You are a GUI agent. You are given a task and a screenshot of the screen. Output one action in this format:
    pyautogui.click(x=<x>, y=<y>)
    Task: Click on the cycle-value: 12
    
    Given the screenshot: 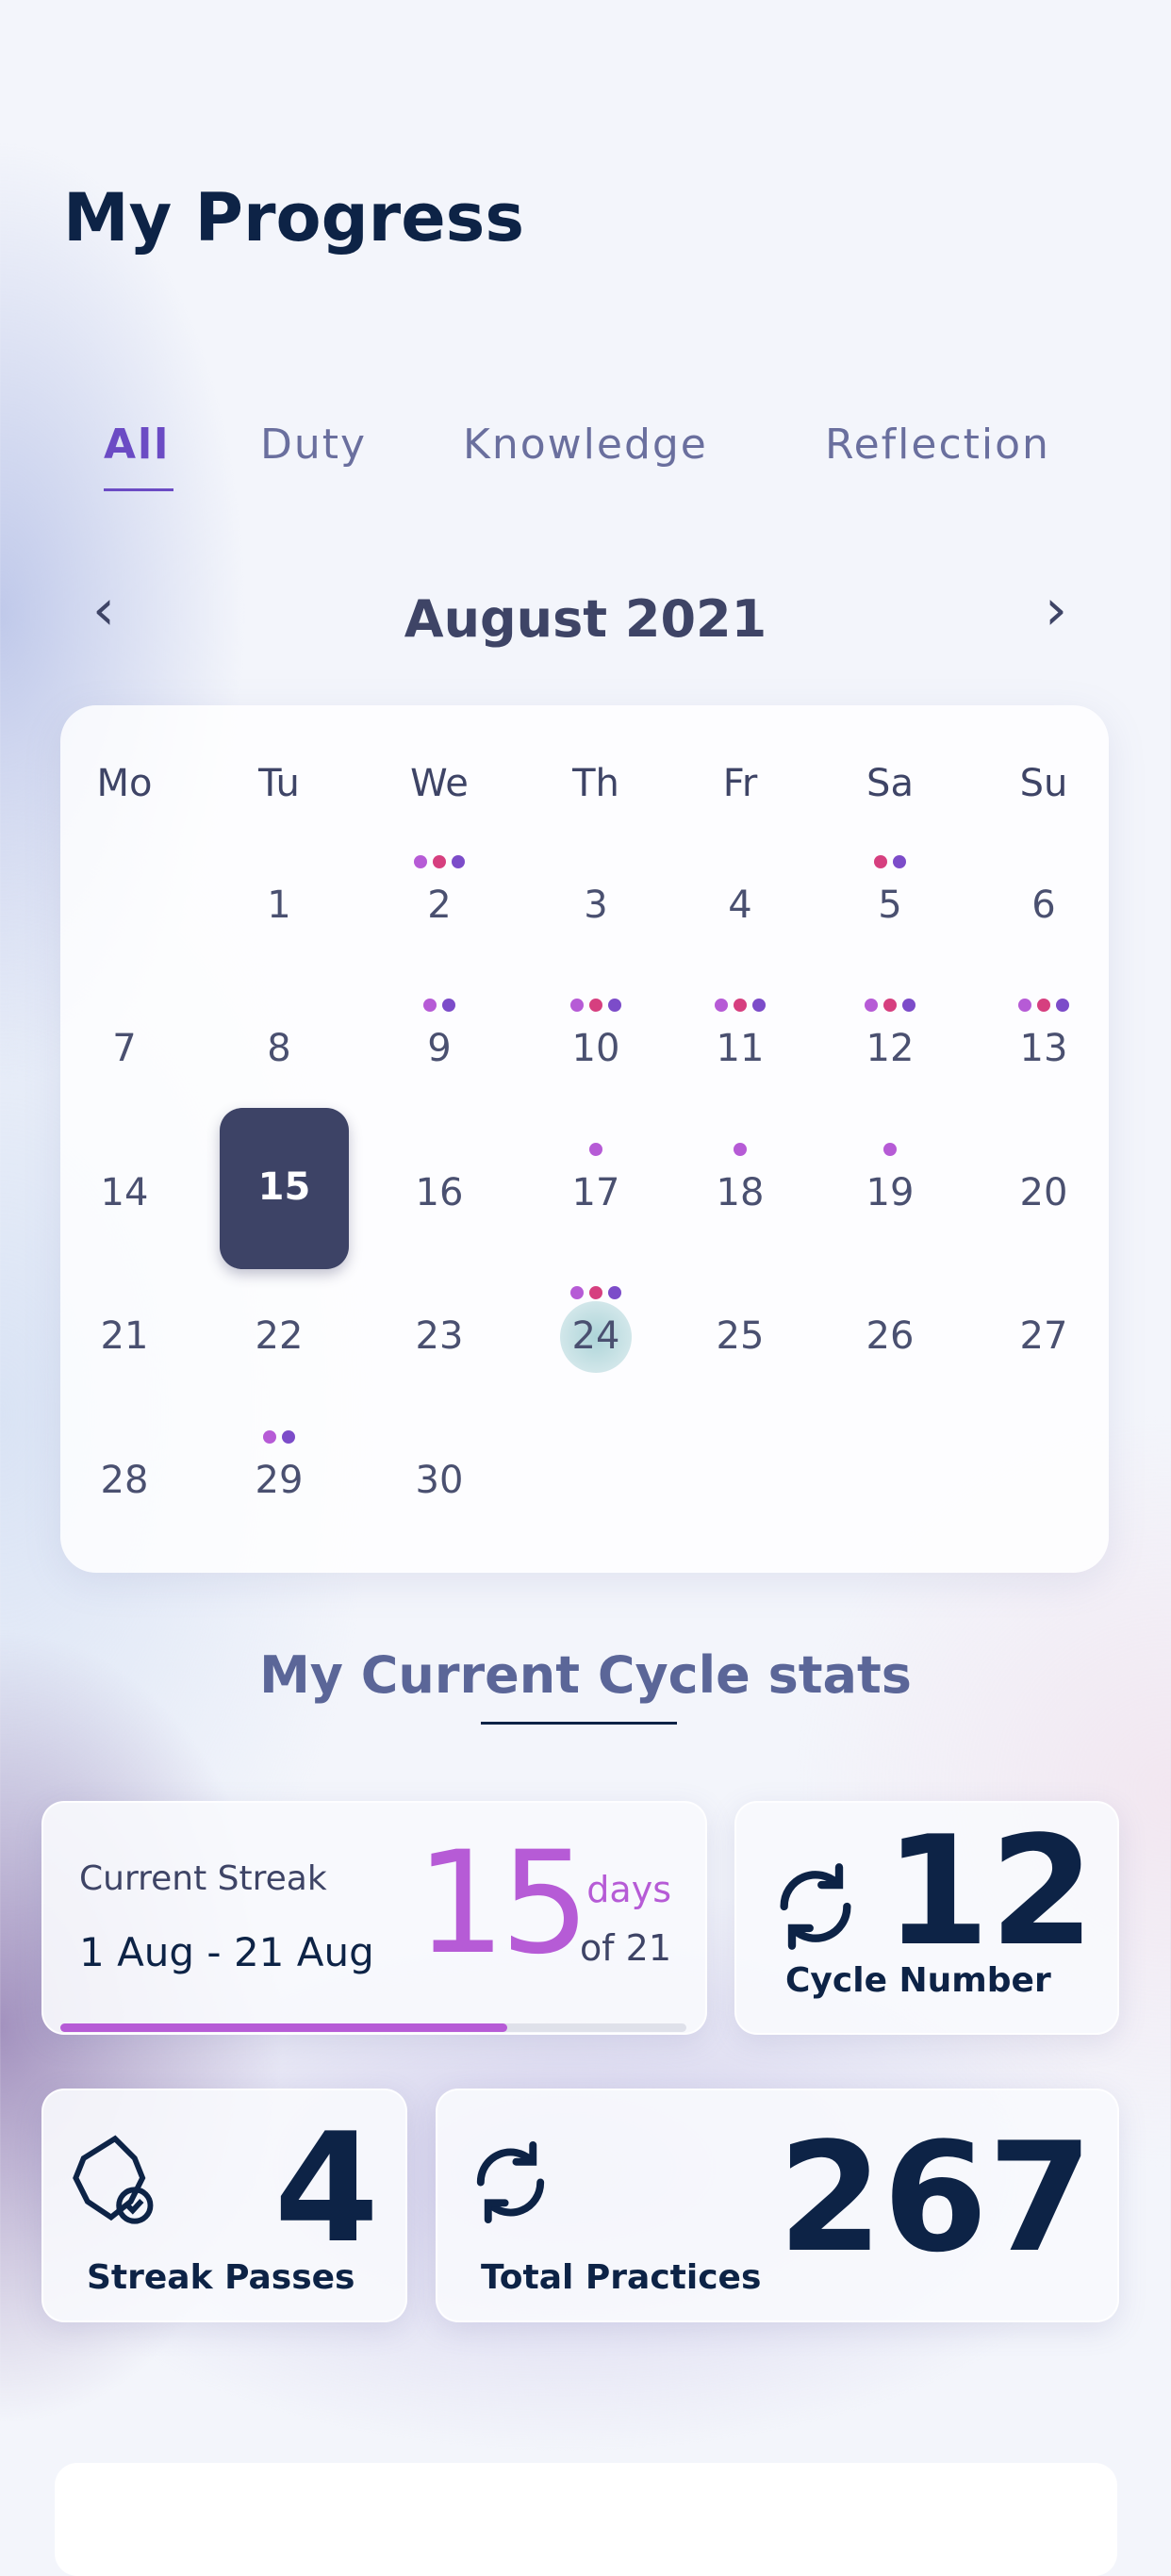 What is the action you would take?
    pyautogui.click(x=989, y=1891)
    